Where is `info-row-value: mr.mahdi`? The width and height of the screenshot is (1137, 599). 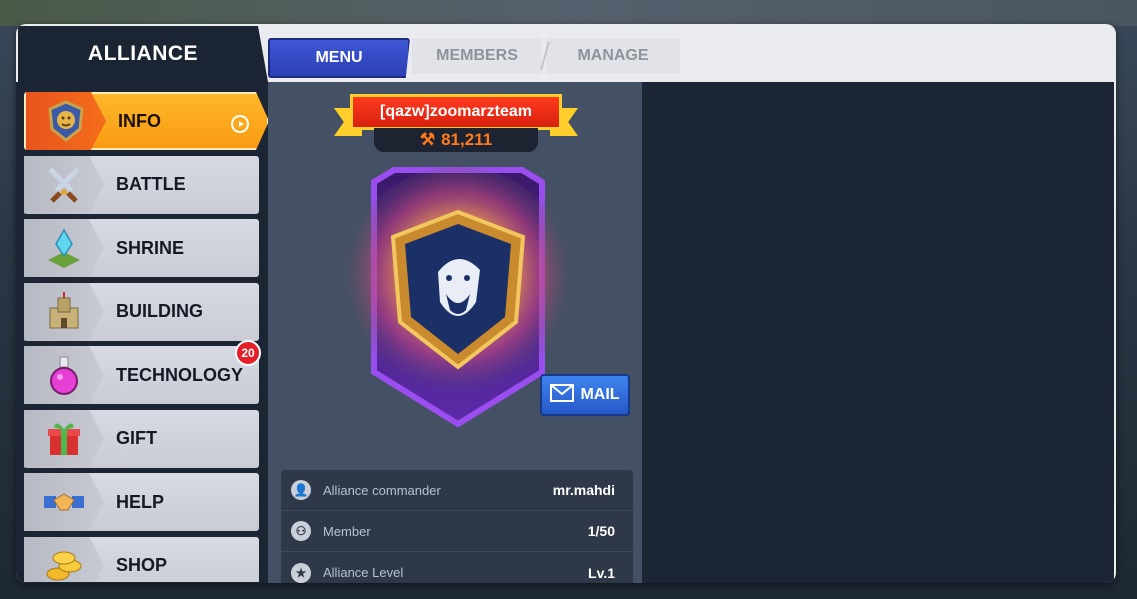 info-row-value: mr.mahdi is located at coordinates (583, 490).